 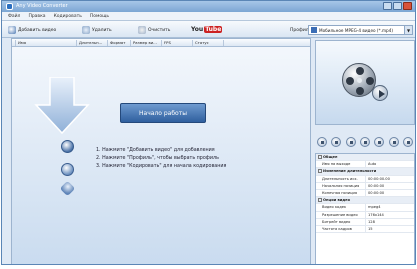 What do you see at coordinates (314, 30) in the screenshot?
I see `mobile-profile-icon` at bounding box center [314, 30].